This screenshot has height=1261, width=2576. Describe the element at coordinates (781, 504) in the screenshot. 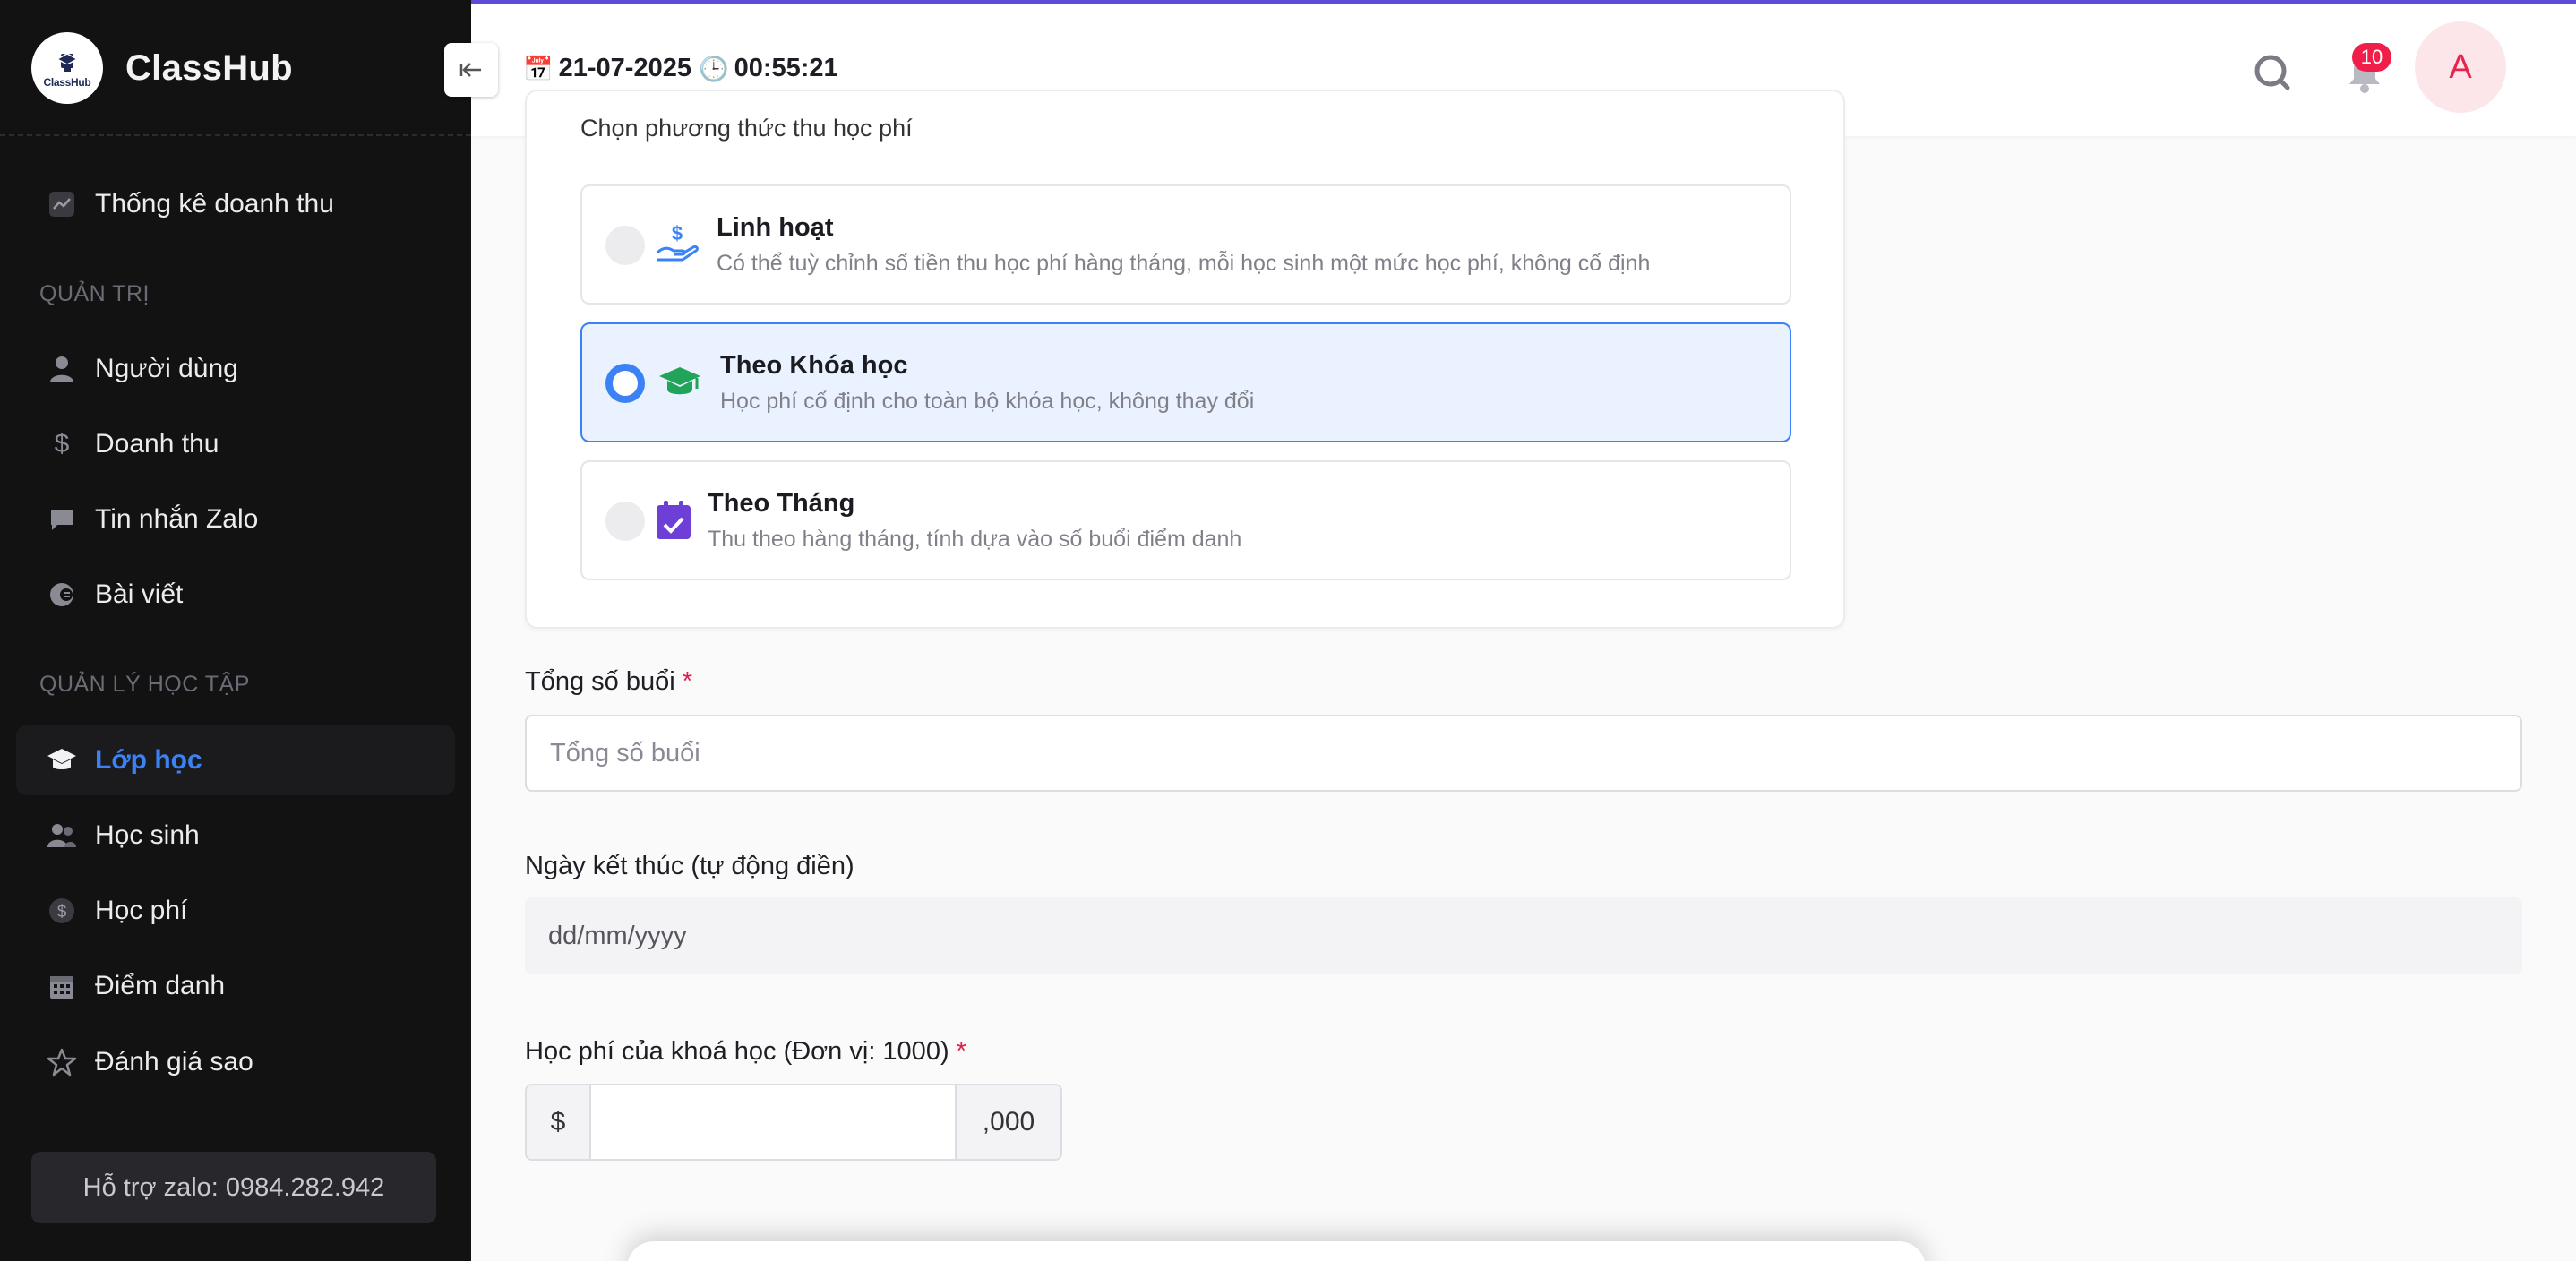

I see `fee-option-title: Theo Tháng` at that location.